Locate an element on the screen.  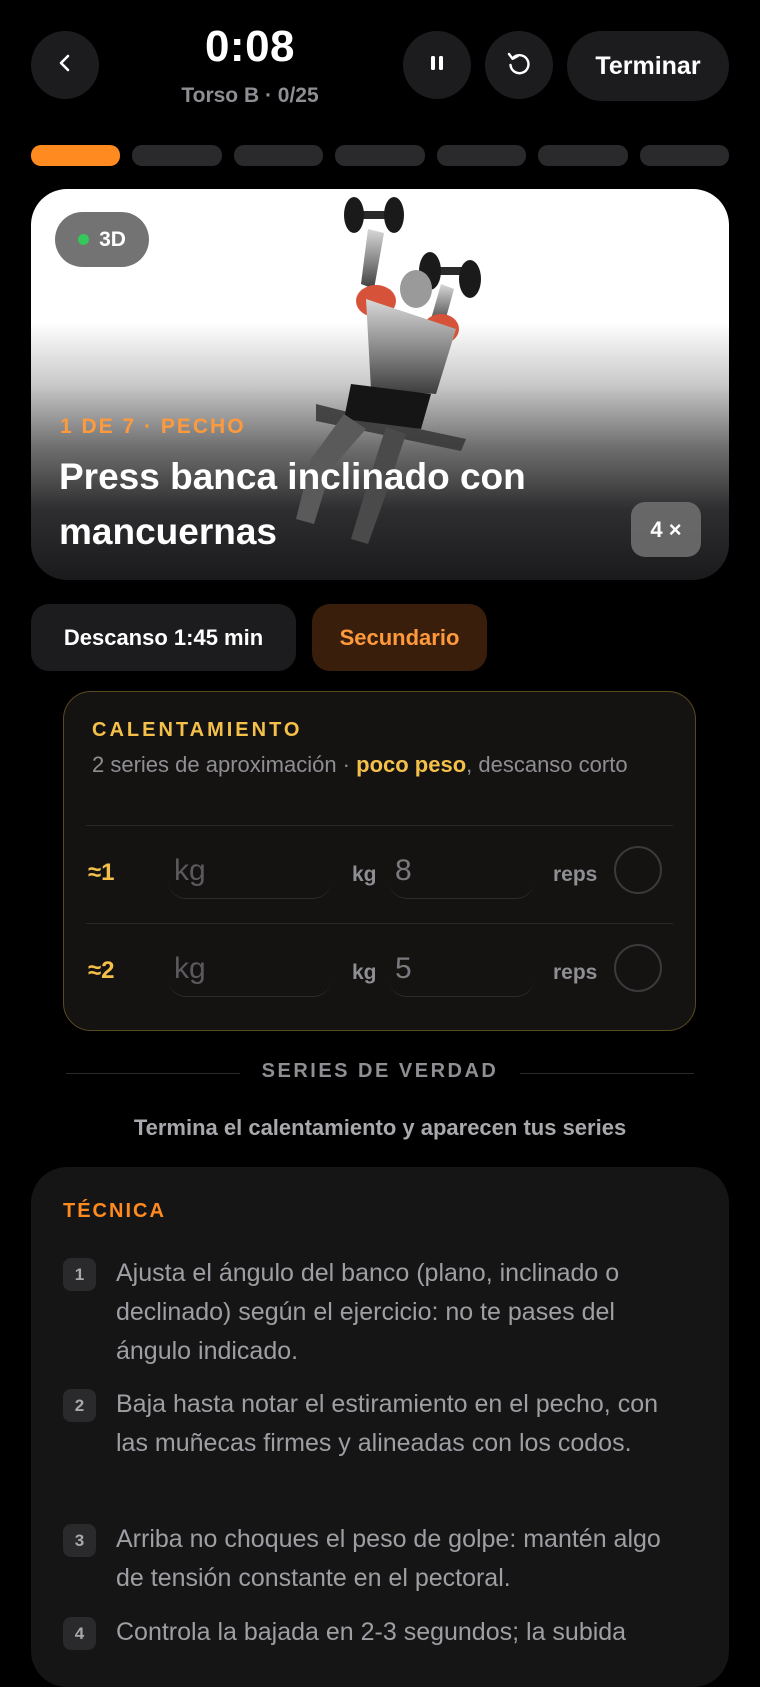
warmup-title: CALENTAMIENTO is located at coordinates (197, 730).